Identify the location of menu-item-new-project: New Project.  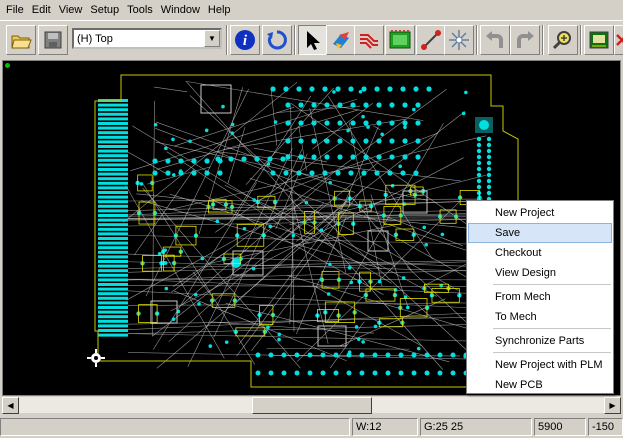
(540, 213).